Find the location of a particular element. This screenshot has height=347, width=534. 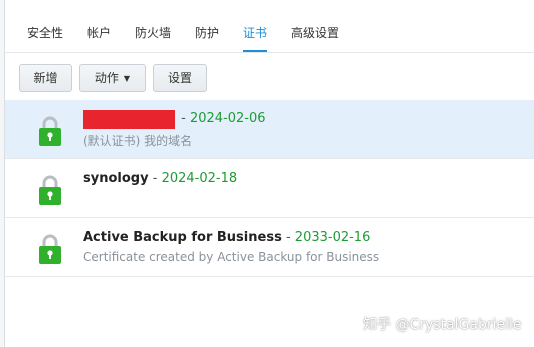

add-button: 新增 is located at coordinates (45, 78).